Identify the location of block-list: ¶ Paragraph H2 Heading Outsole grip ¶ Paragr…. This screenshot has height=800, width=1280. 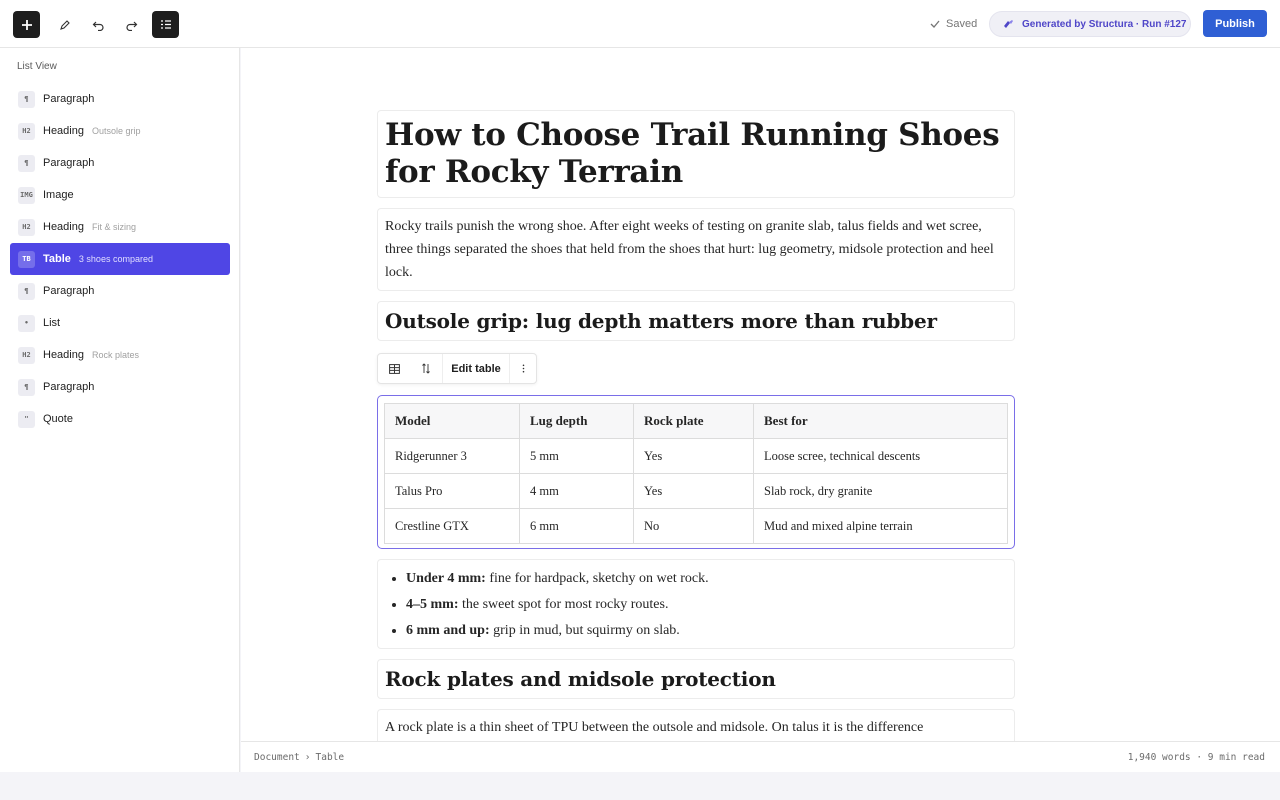
(120, 259).